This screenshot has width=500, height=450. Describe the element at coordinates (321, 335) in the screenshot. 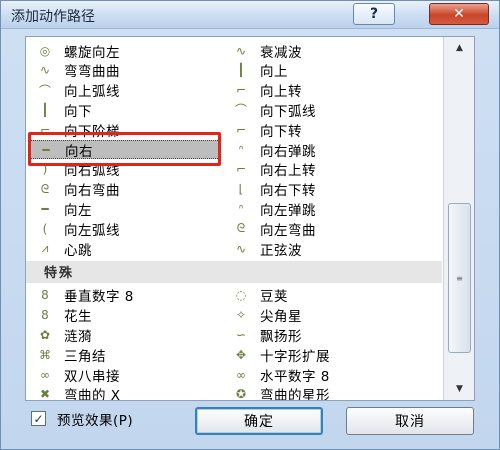

I see `path-item: ∽ 飘扬形` at that location.